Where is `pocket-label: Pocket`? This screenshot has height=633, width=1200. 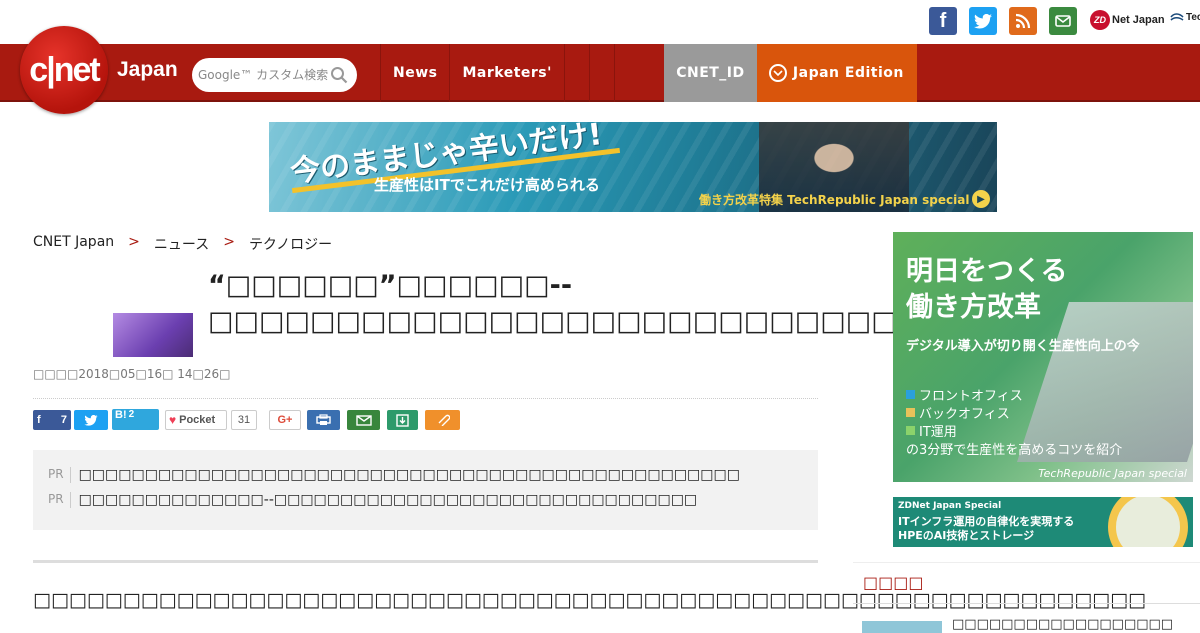
pocket-label: Pocket is located at coordinates (197, 420).